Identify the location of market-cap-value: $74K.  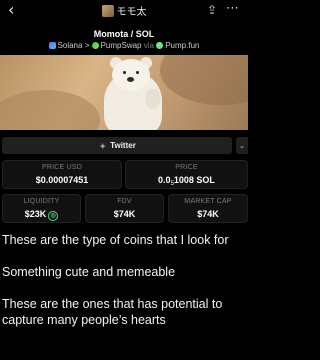
(208, 214).